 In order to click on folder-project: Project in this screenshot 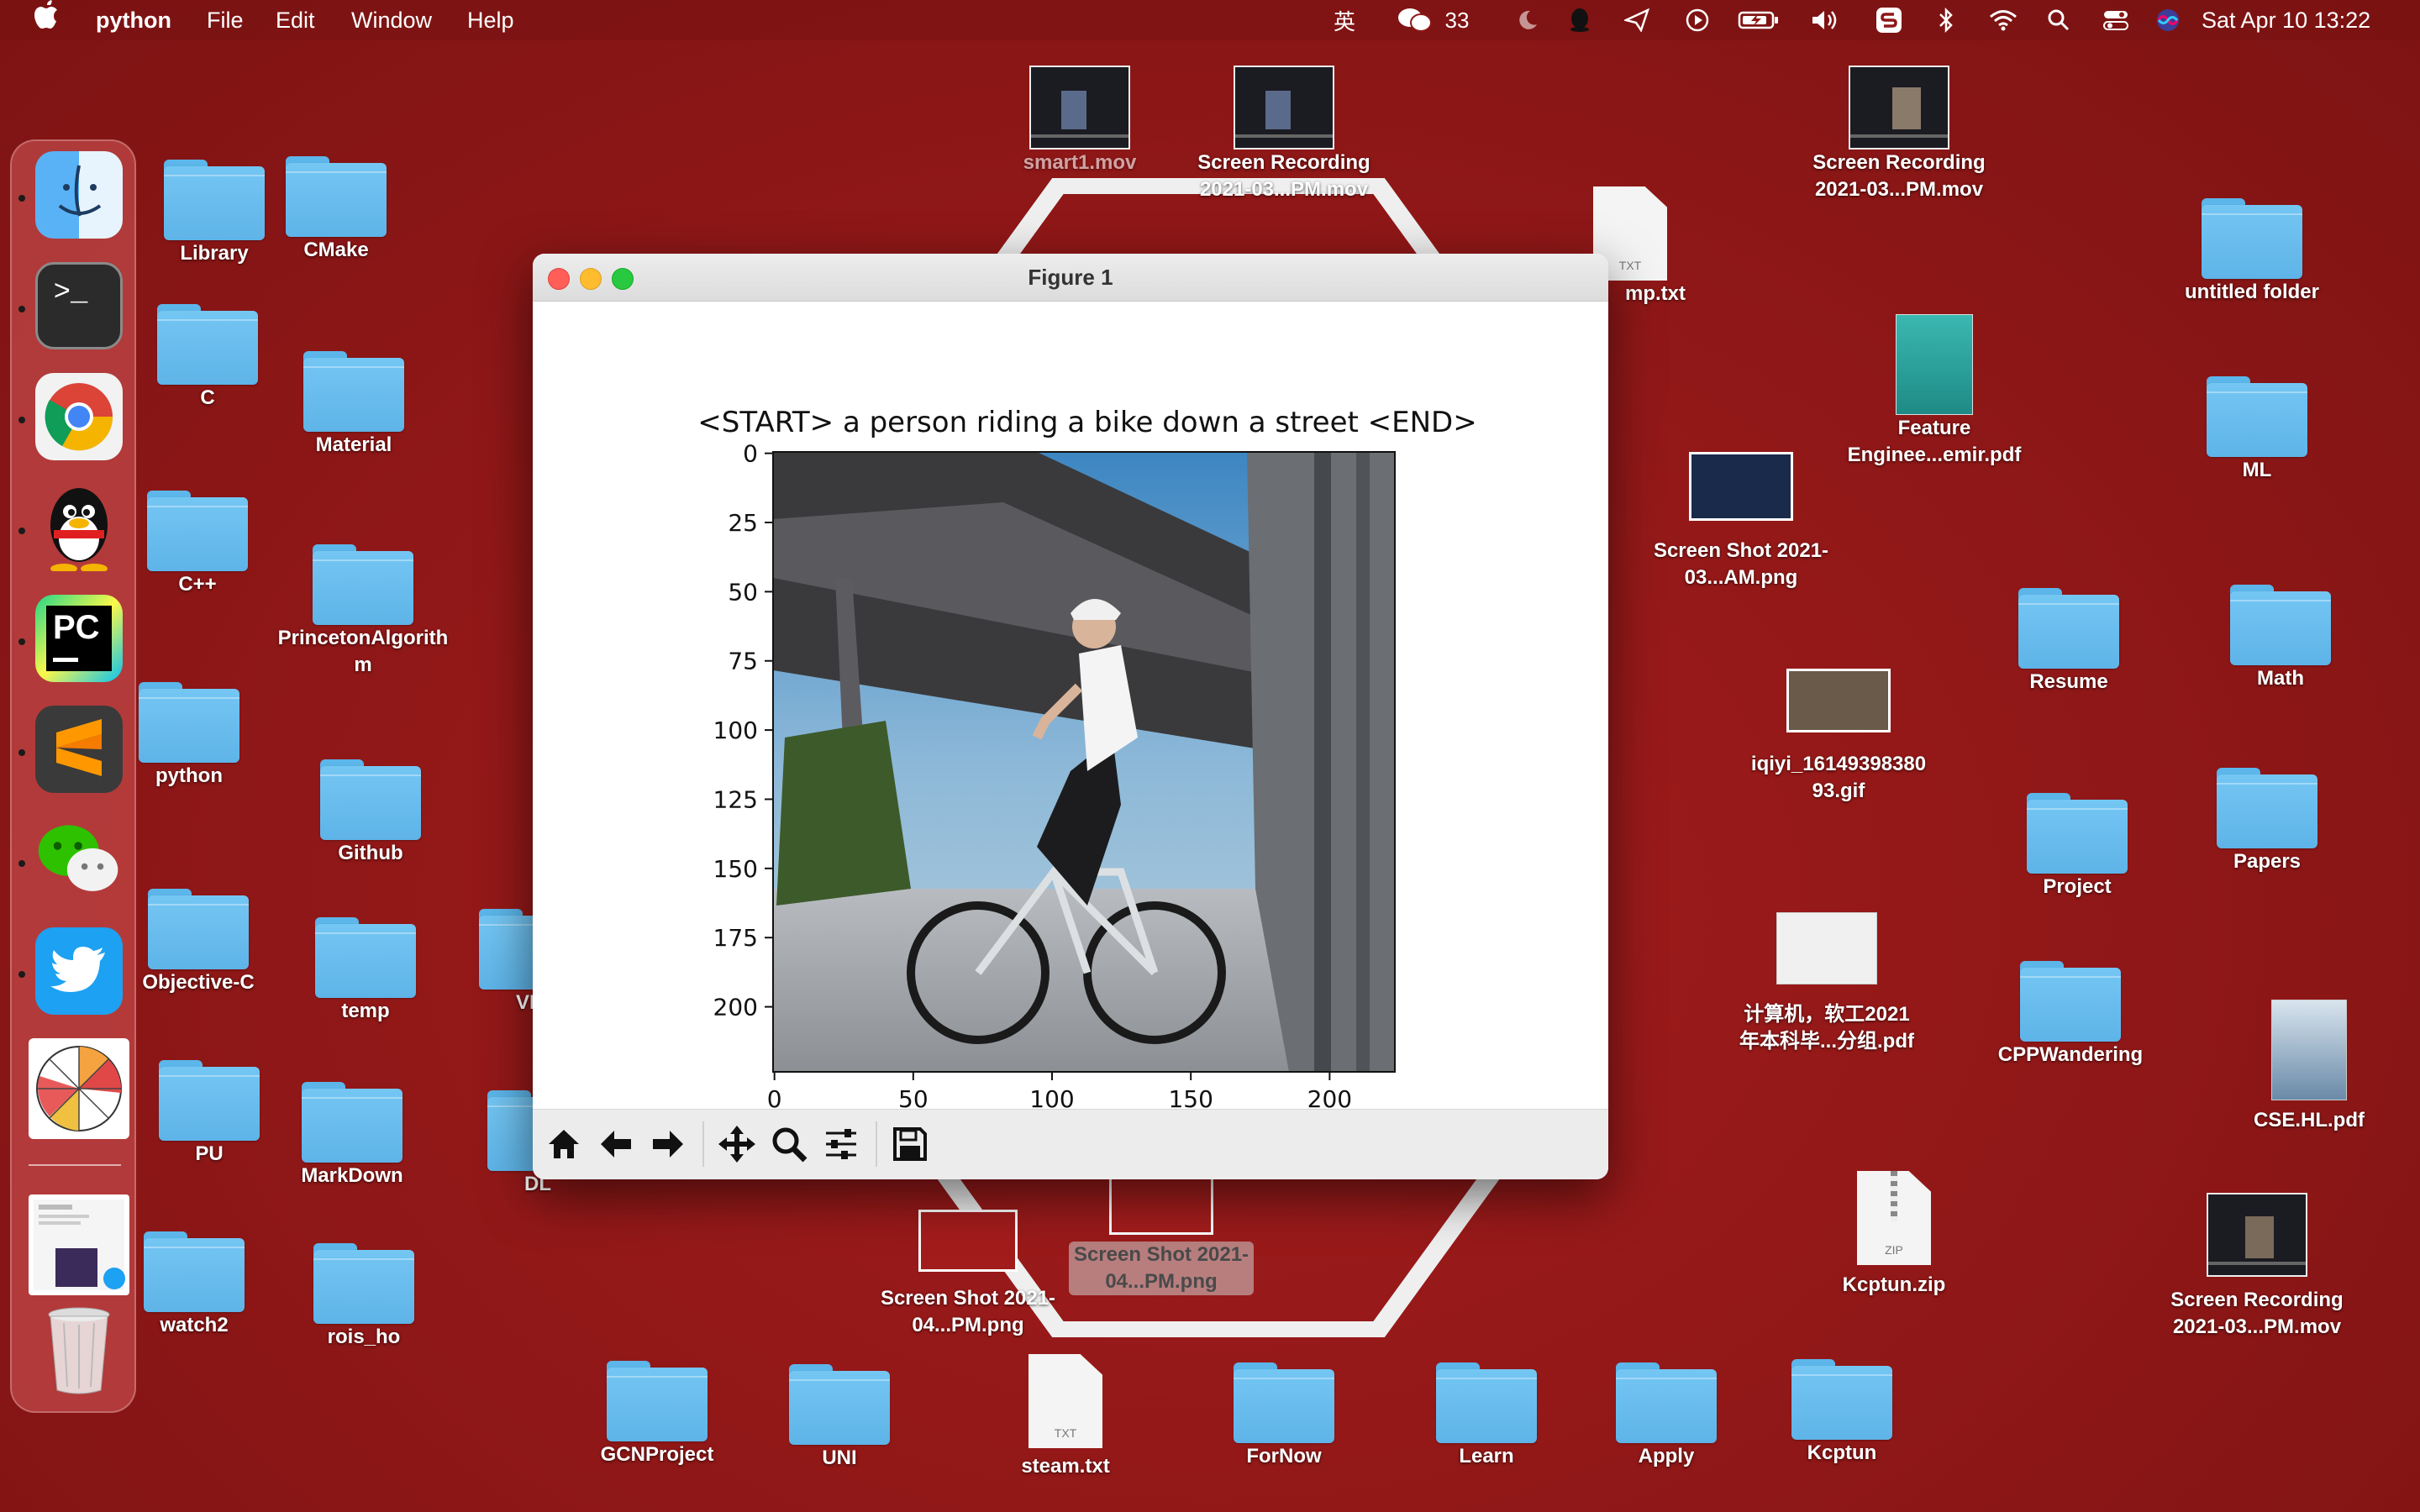, I will do `click(2077, 846)`.